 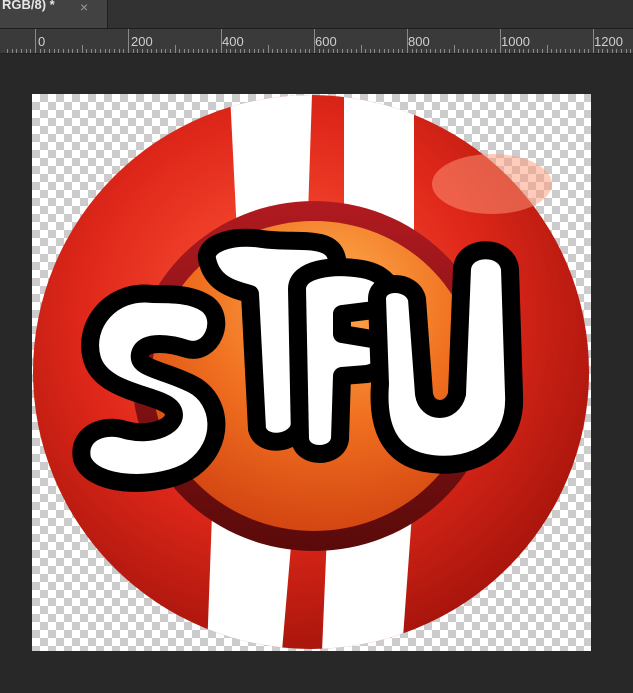 I want to click on ruler-label-400: 400, so click(x=233, y=41).